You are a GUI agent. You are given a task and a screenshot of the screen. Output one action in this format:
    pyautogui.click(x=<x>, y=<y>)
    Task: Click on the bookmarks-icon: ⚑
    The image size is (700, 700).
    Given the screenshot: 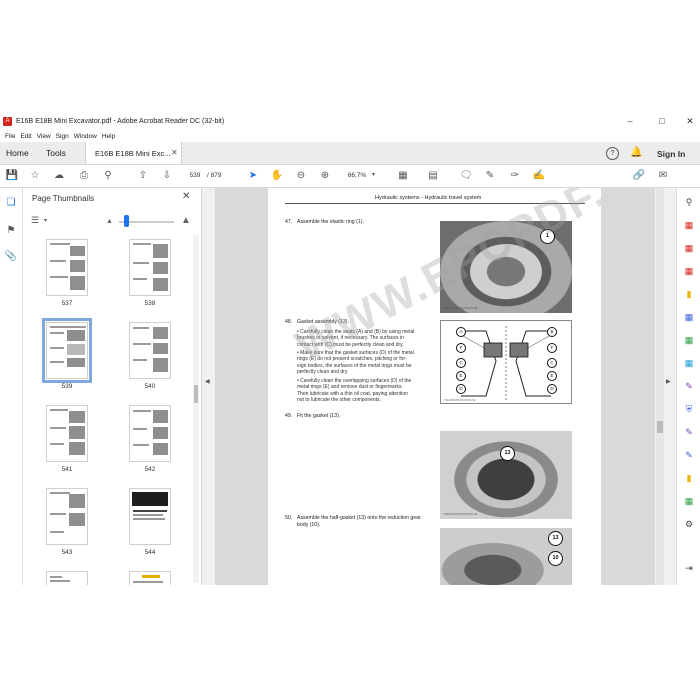 What is the action you would take?
    pyautogui.click(x=11, y=231)
    